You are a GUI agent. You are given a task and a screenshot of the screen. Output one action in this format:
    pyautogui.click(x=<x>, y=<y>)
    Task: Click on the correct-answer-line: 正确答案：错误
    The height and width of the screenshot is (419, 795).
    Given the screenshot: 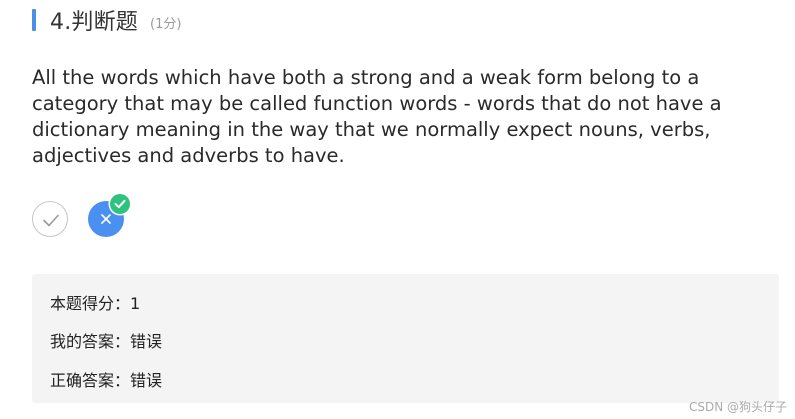 What is the action you would take?
    pyautogui.click(x=106, y=380)
    